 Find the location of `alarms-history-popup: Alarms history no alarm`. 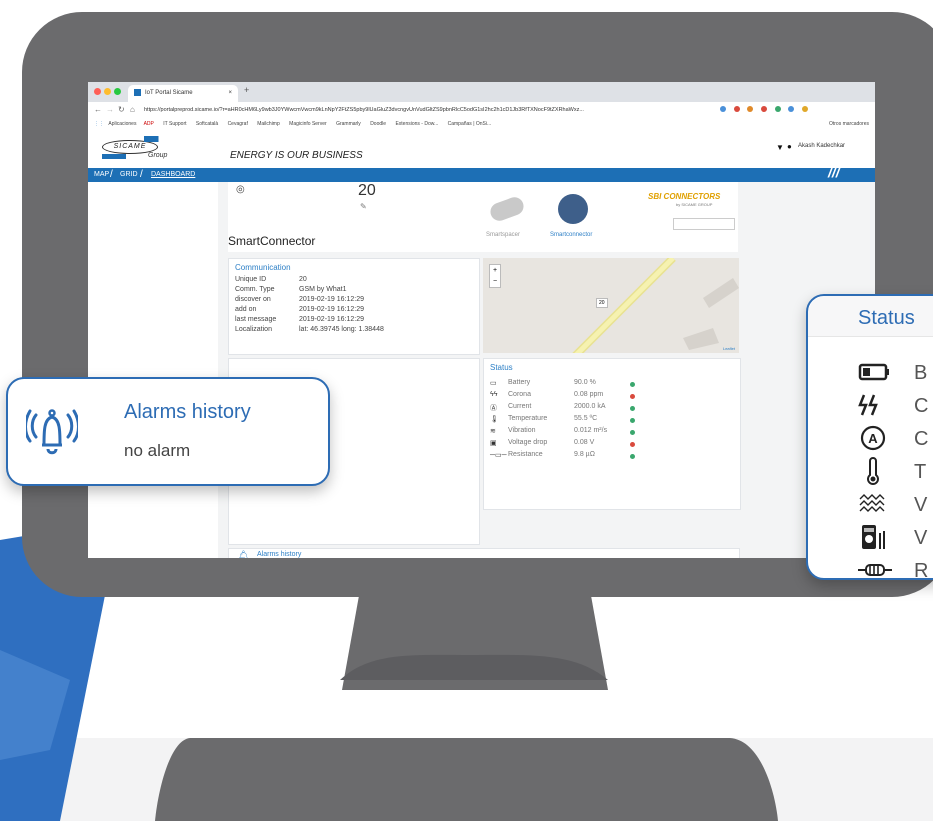

alarms-history-popup: Alarms history no alarm is located at coordinates (168, 431).